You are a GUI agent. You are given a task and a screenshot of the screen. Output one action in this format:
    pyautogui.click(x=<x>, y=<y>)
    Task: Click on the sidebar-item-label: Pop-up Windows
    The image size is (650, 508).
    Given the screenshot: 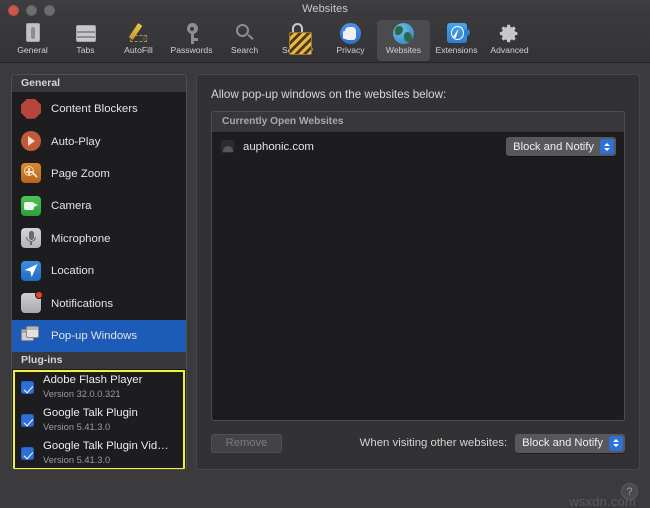 What is the action you would take?
    pyautogui.click(x=94, y=335)
    